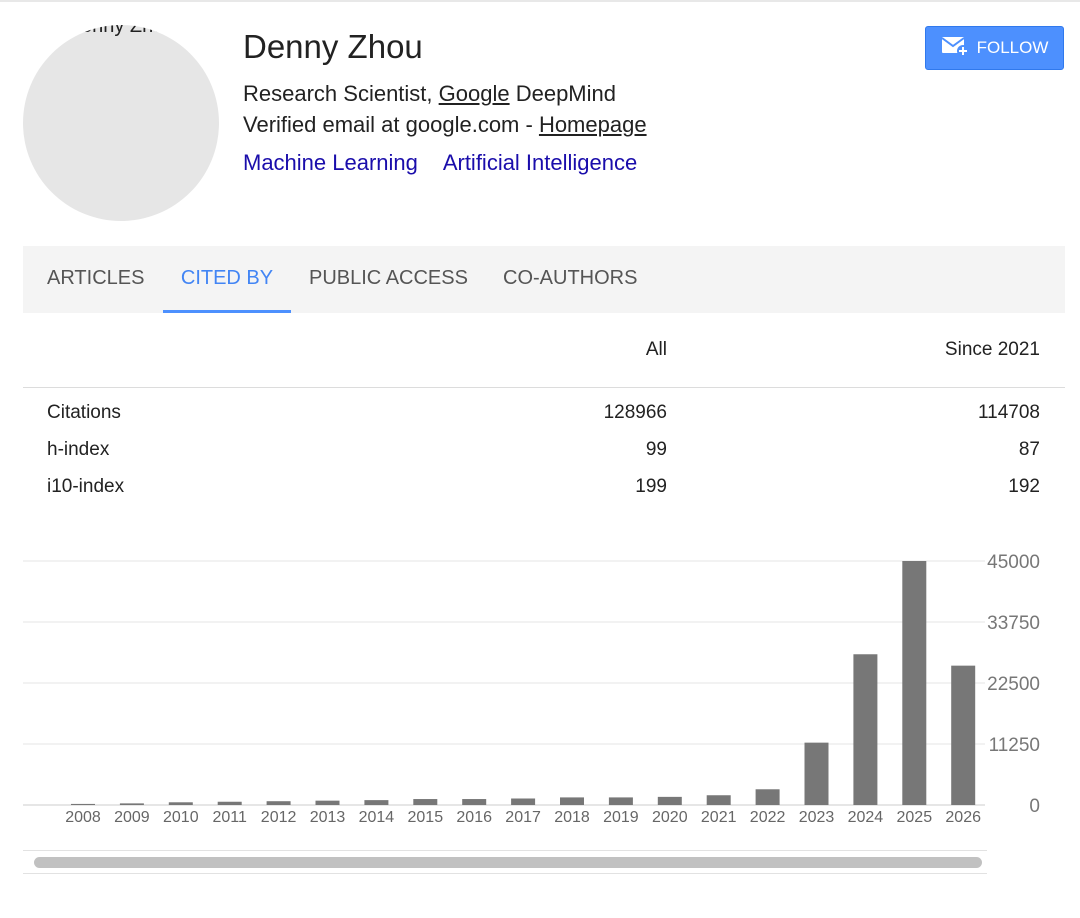 The width and height of the screenshot is (1080, 918). Describe the element at coordinates (508, 862) in the screenshot. I see `scrollbar-thumb` at that location.